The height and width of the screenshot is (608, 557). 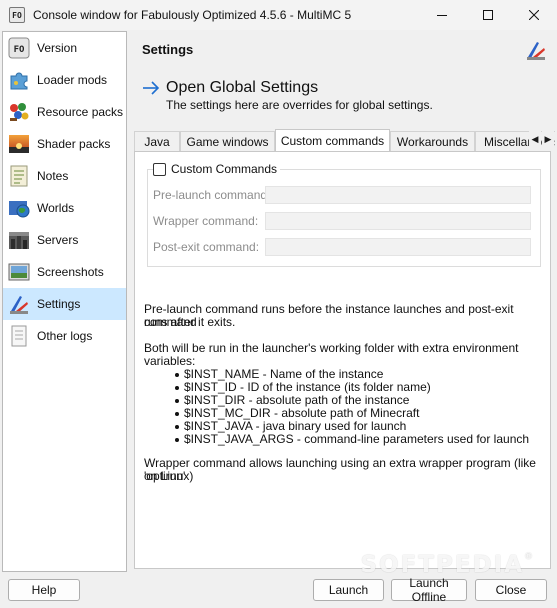 I want to click on help-button: Help, so click(x=44, y=590).